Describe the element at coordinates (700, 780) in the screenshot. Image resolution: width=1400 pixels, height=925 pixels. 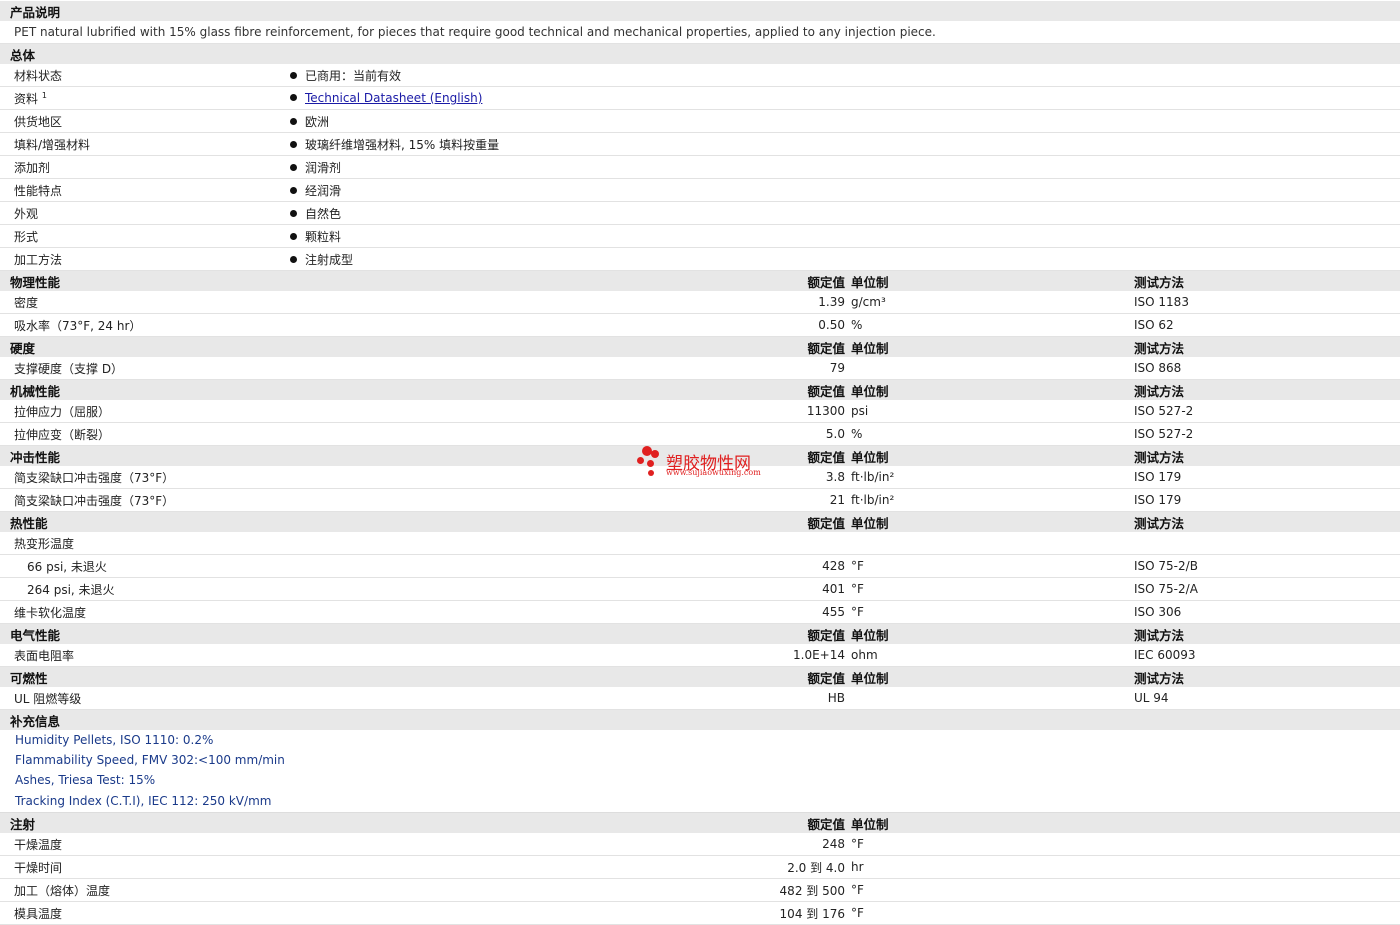
I see `supplement-note-row: Ashes, Triesa Test: 15%` at that location.